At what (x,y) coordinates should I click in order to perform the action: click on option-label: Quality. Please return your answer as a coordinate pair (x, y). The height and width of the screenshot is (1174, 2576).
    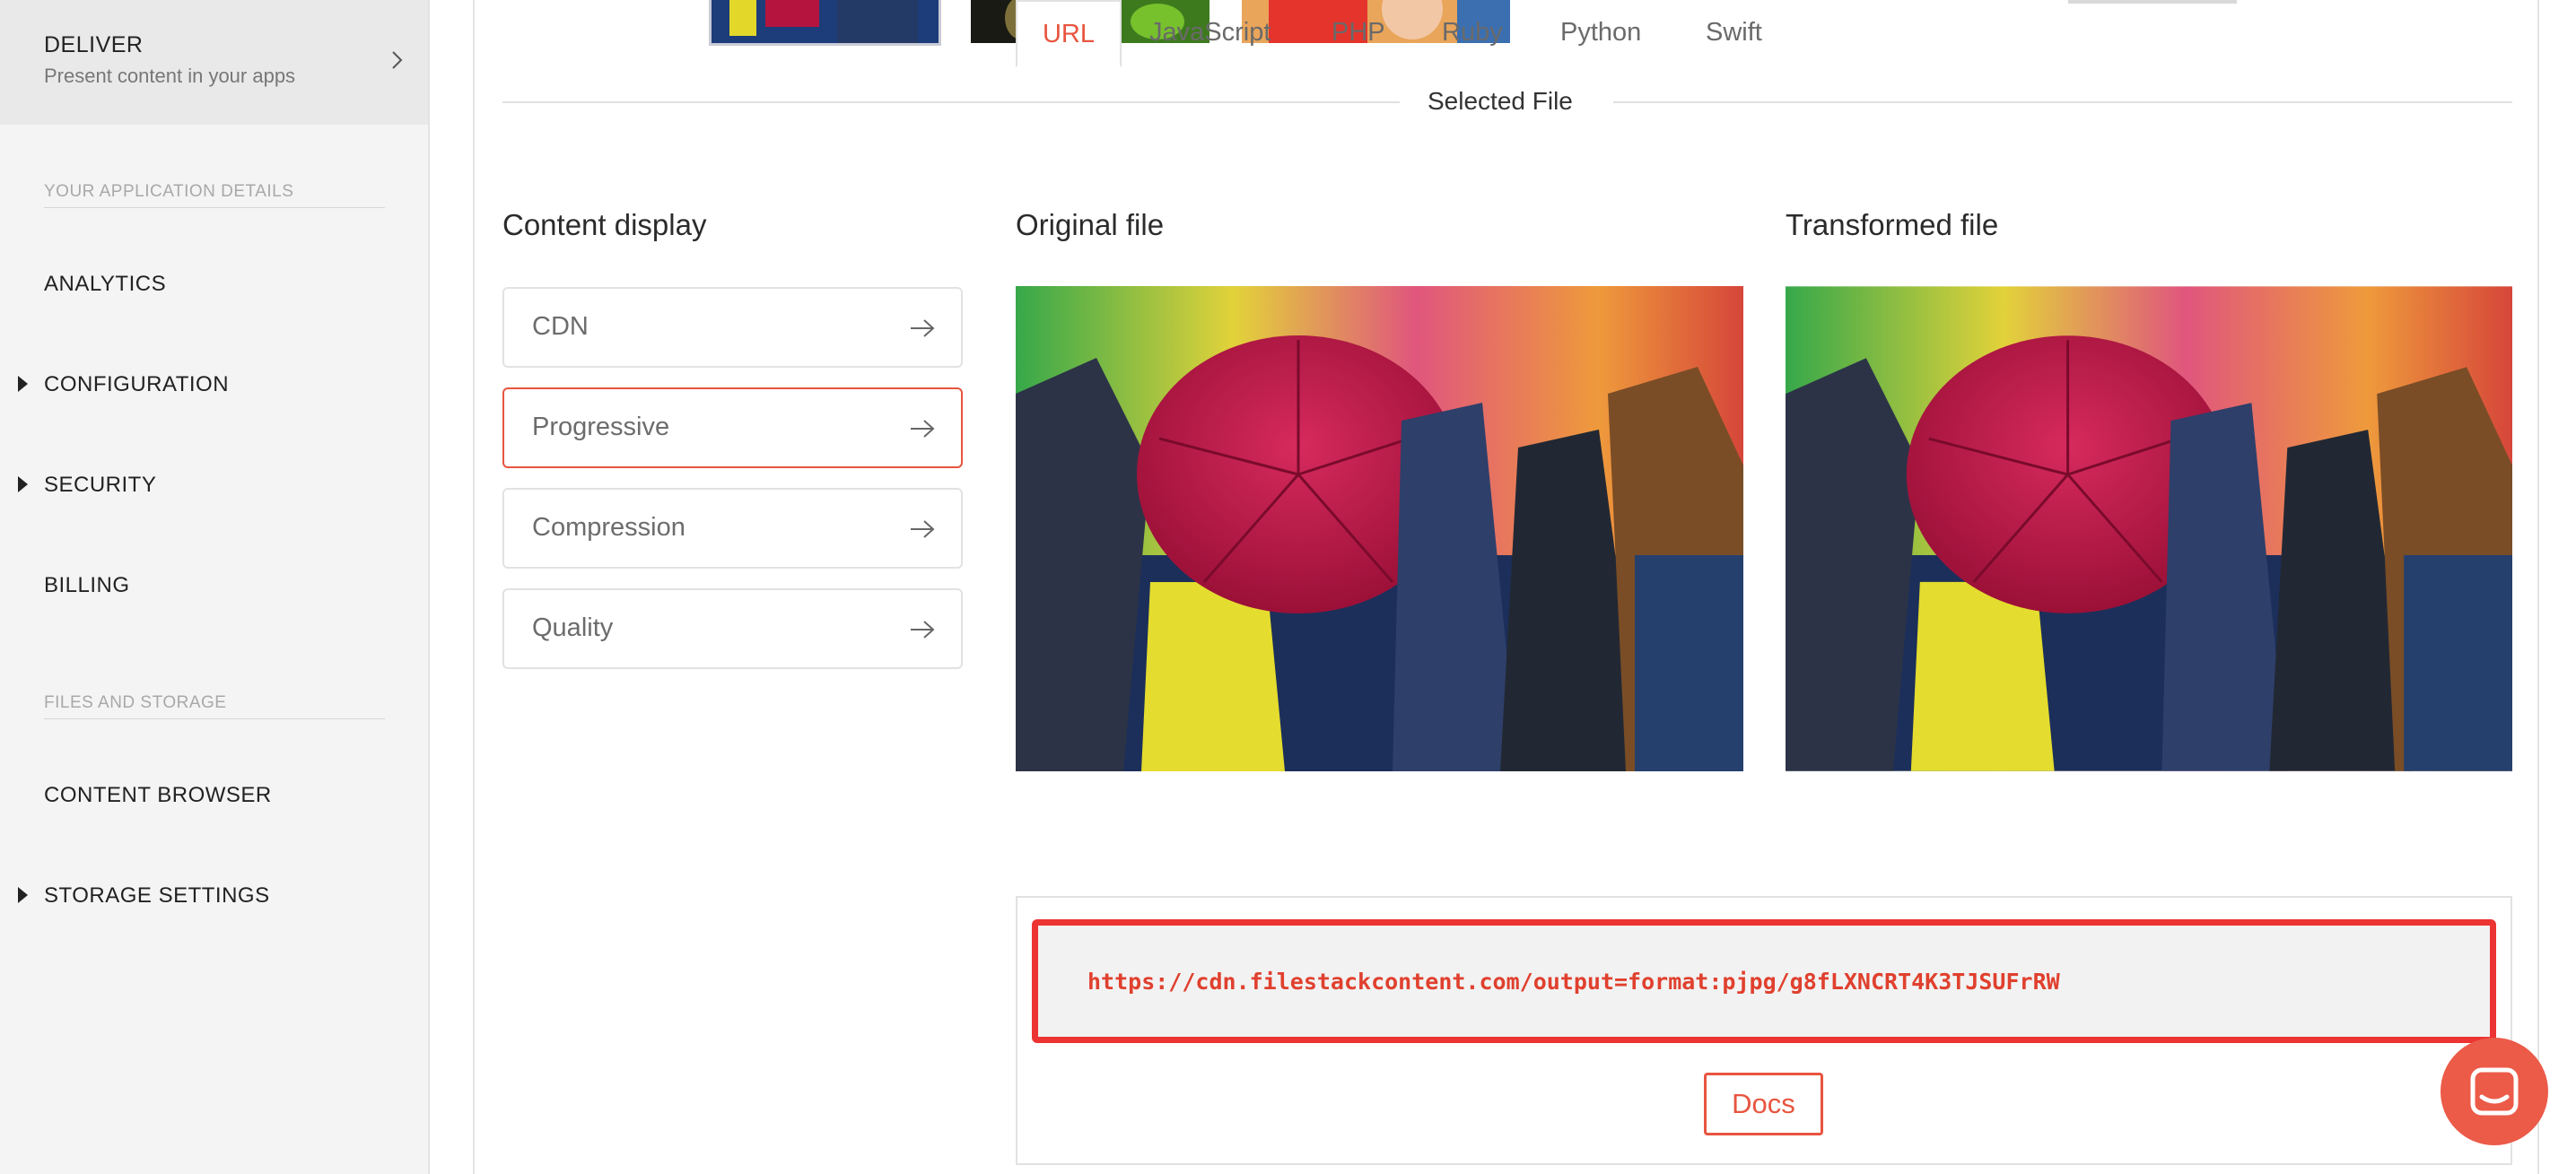
    Looking at the image, I should click on (573, 627).